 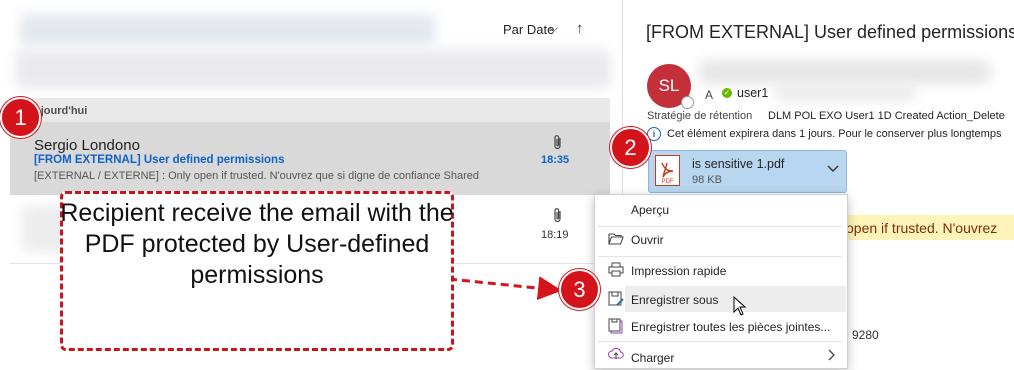 I want to click on upload-icon, so click(x=616, y=355).